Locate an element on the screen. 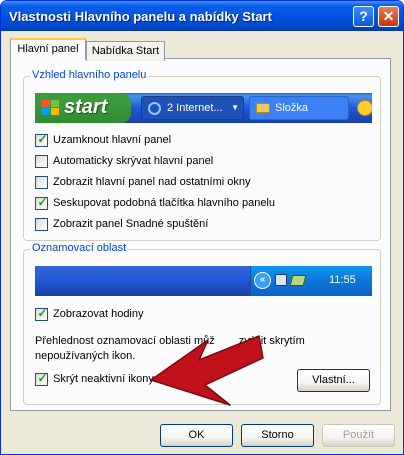 The image size is (404, 455). cancel-button: Storno is located at coordinates (277, 435).